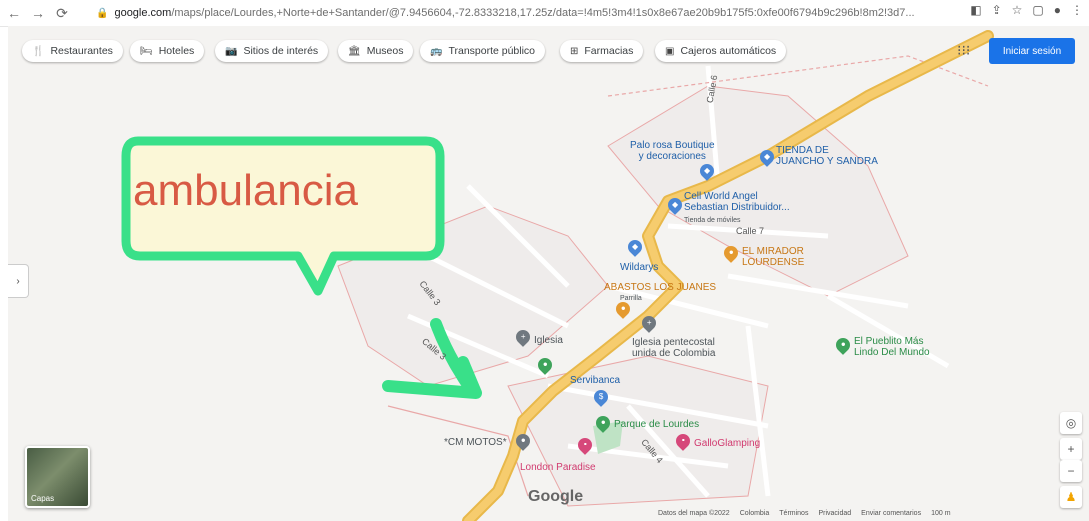 The image size is (1089, 521). Describe the element at coordinates (281, 51) in the screenshot. I see `chip-label: Sitios de interés` at that location.